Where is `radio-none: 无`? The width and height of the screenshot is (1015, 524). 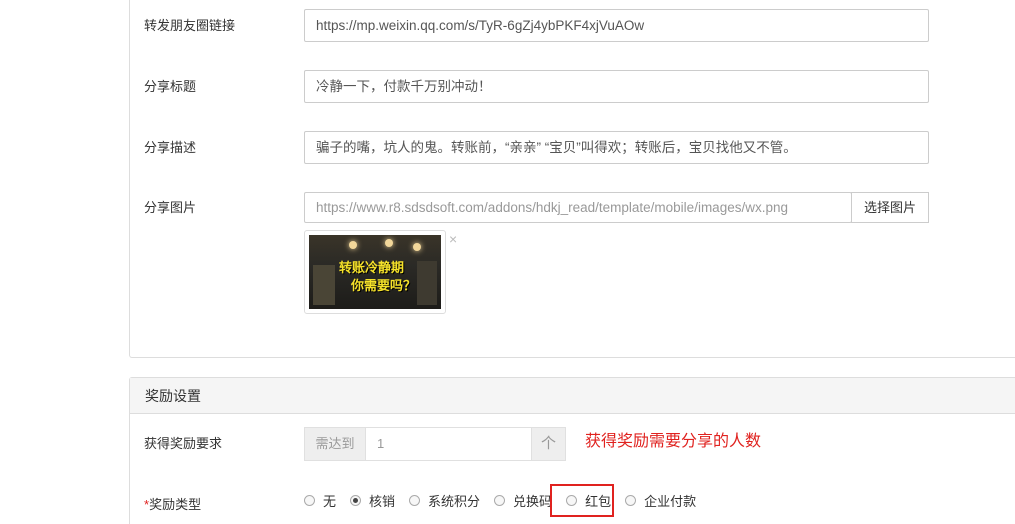 radio-none: 无 is located at coordinates (320, 500).